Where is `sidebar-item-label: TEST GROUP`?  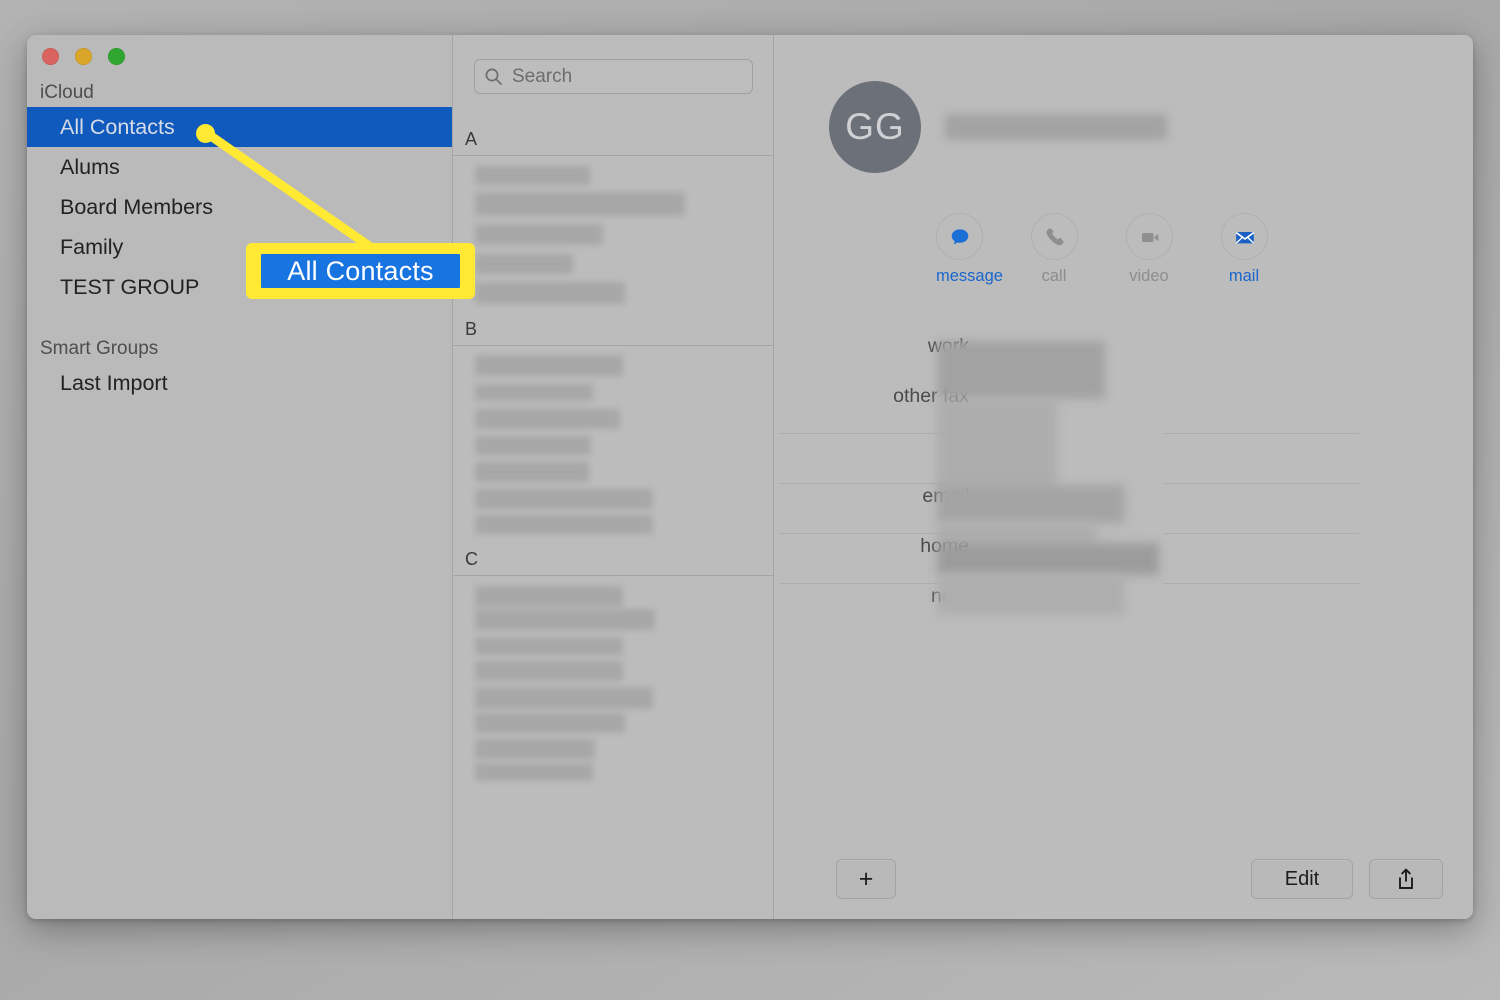 sidebar-item-label: TEST GROUP is located at coordinates (130, 287).